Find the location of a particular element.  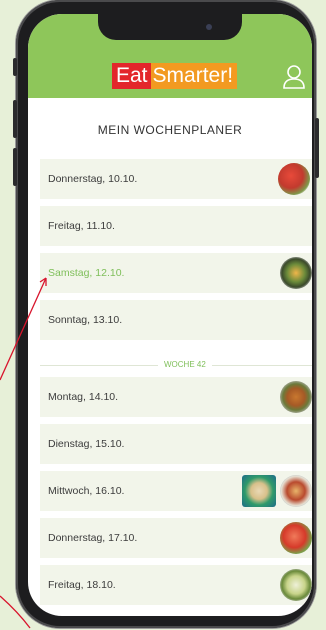

volume-down-button is located at coordinates (15, 167).